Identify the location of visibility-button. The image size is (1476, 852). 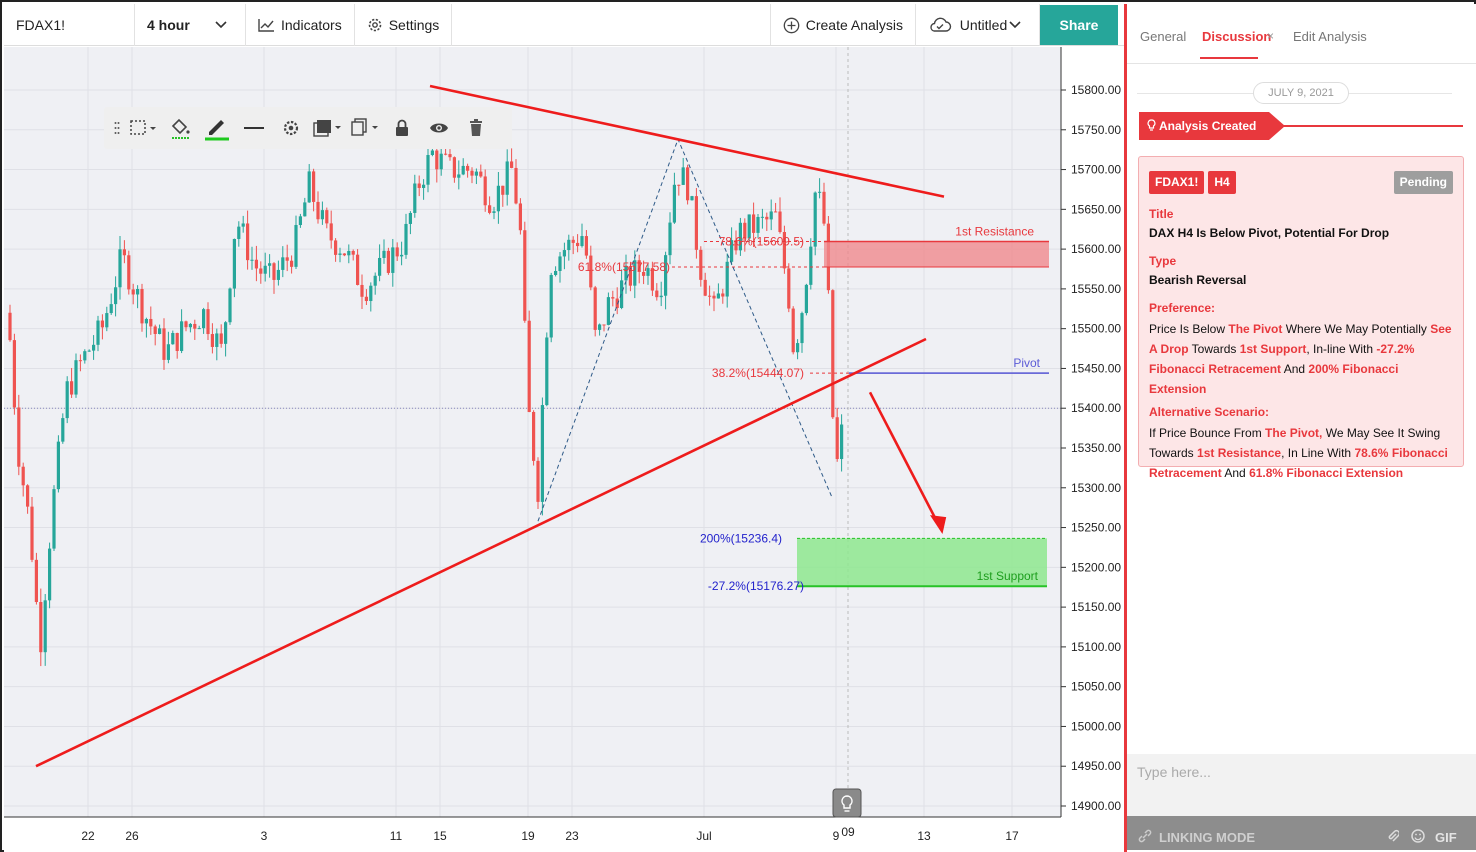
(438, 128).